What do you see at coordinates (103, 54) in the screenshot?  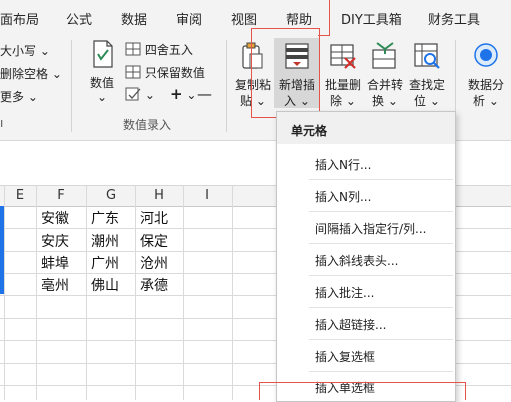 I see `numeric-document-icon` at bounding box center [103, 54].